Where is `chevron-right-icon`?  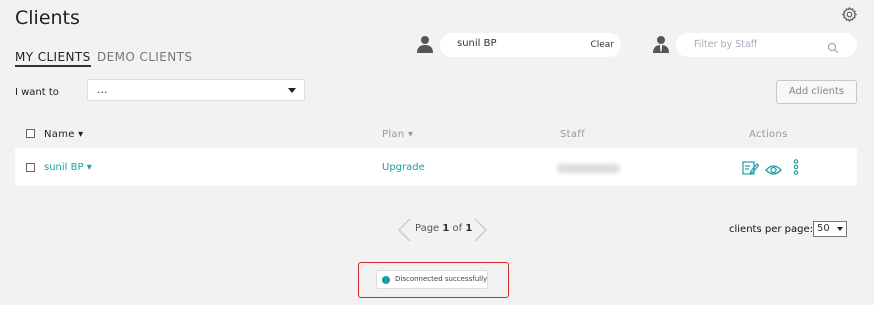
chevron-right-icon is located at coordinates (480, 230).